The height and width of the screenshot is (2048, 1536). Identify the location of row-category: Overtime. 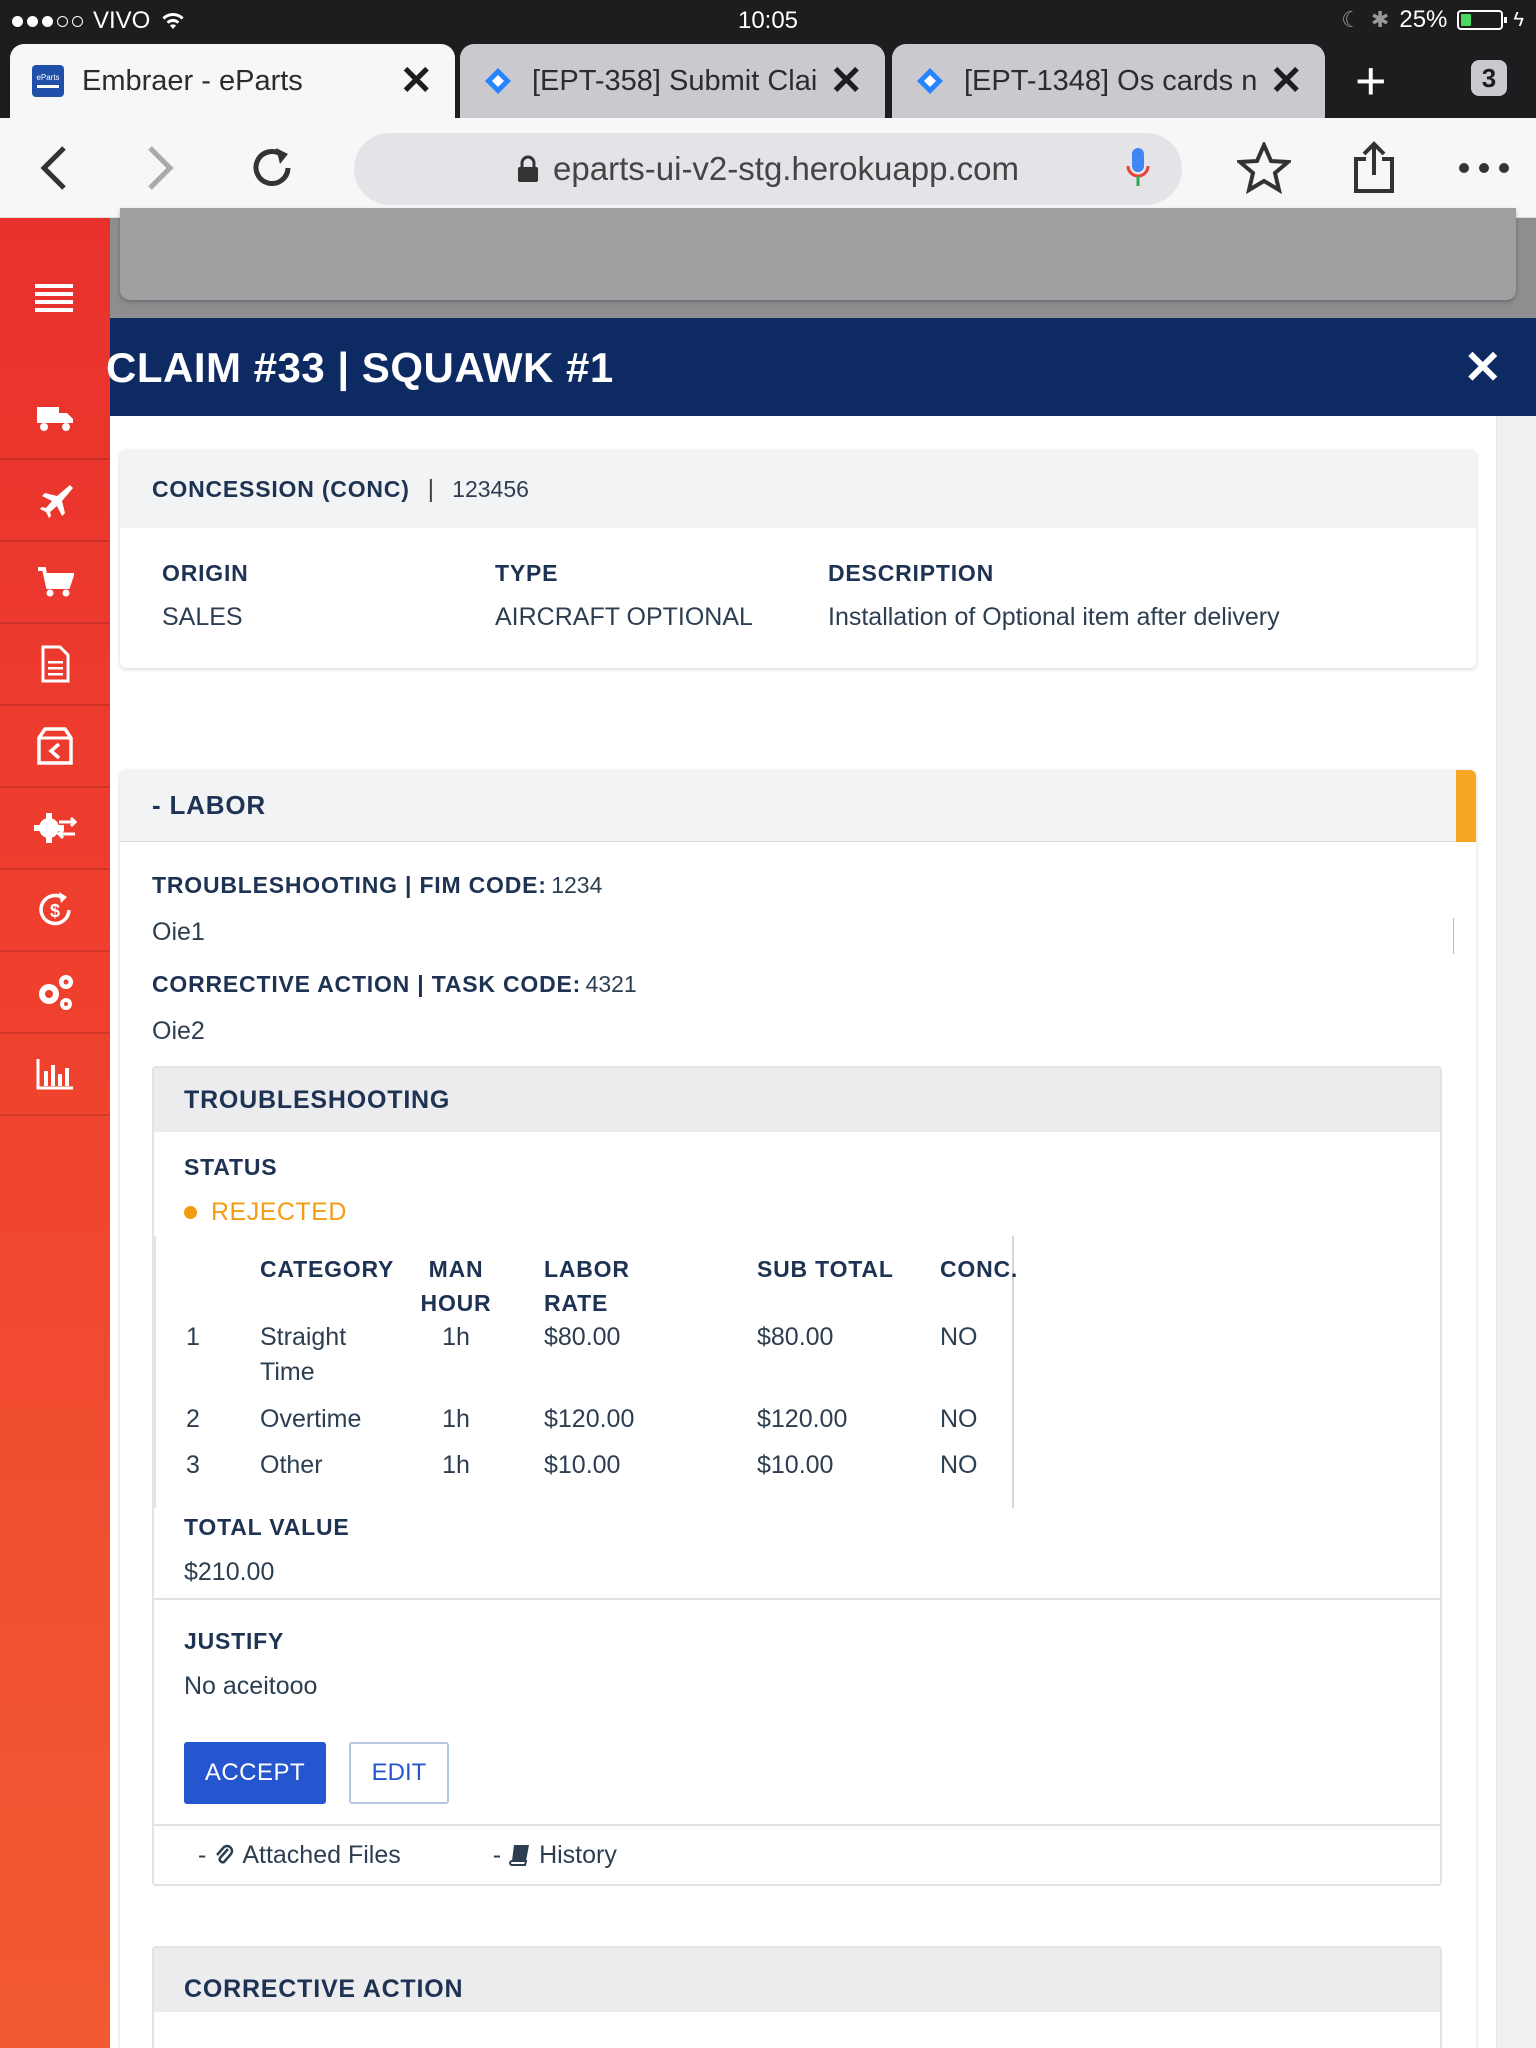
(311, 1419).